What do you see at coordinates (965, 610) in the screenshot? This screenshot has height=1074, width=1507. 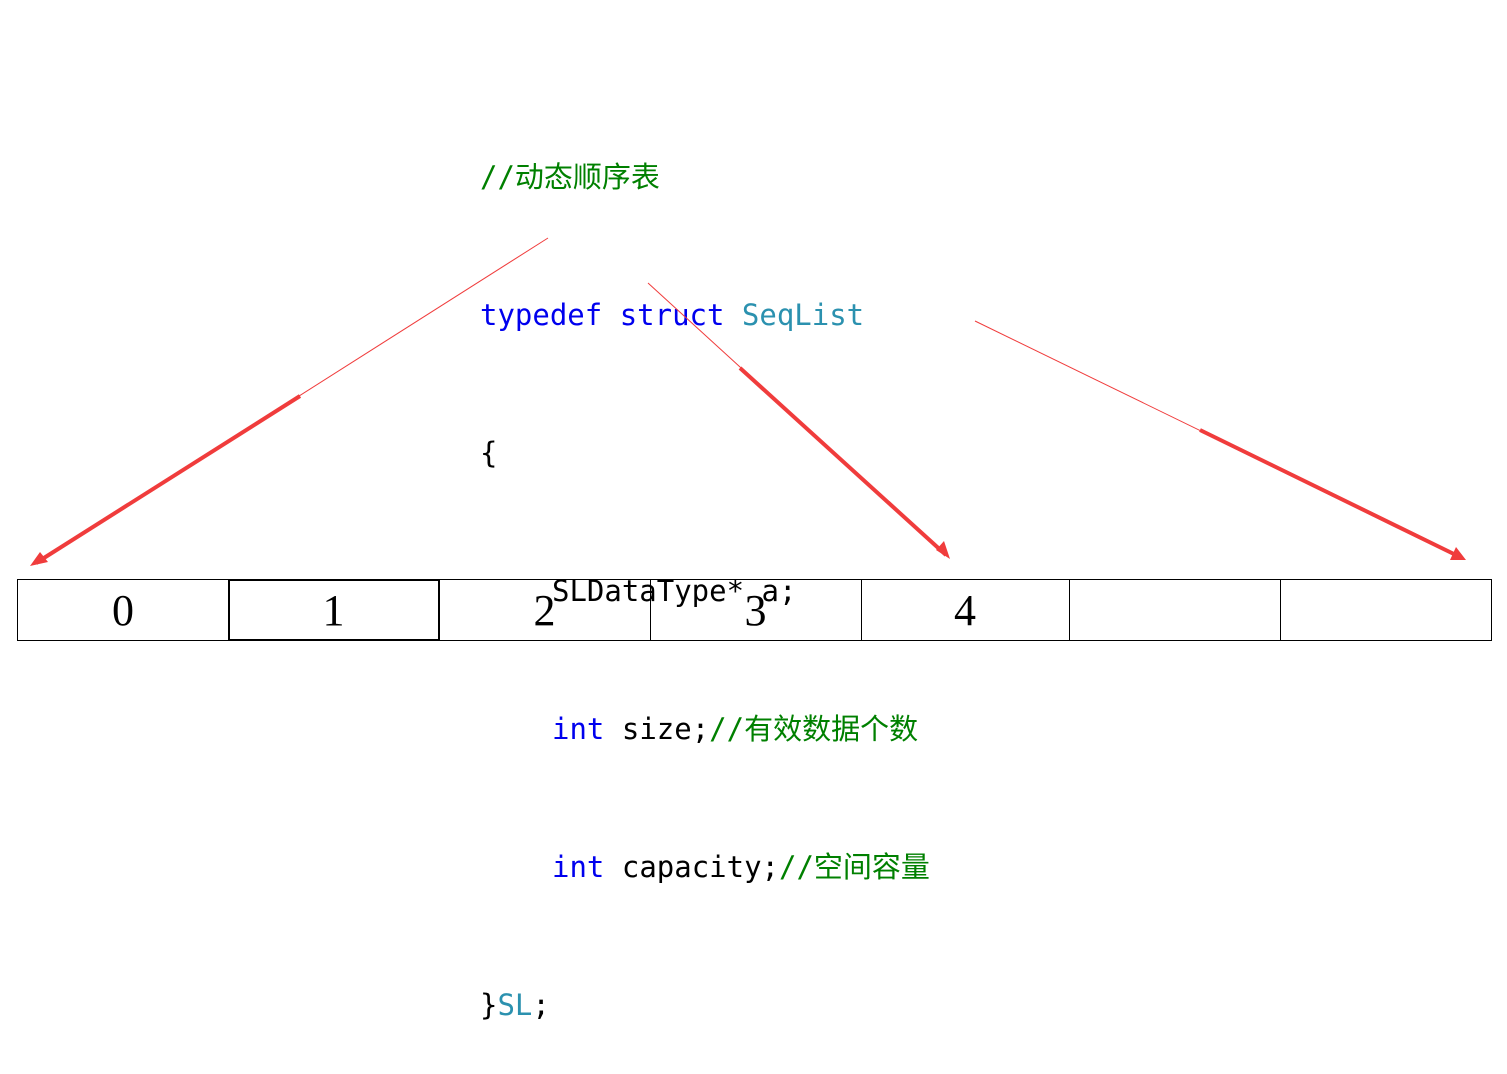 I see `array-cell-4: 4` at bounding box center [965, 610].